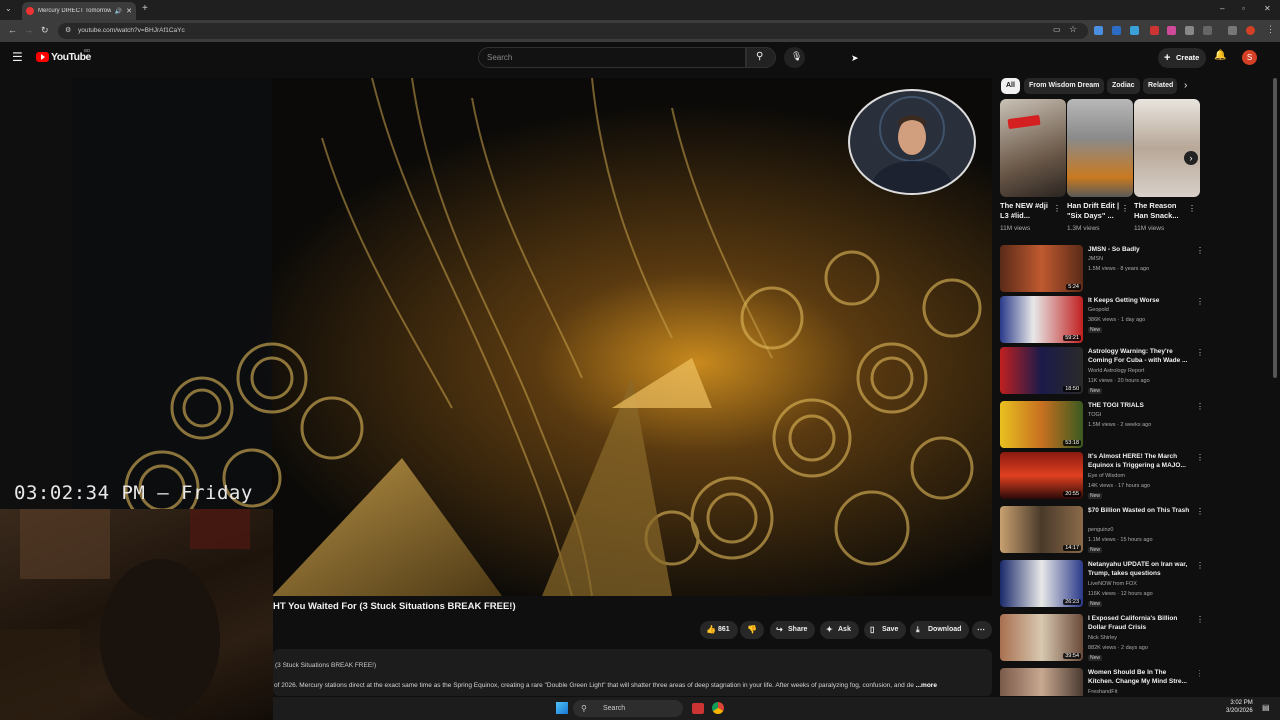  I want to click on back-icon: ←, so click(12, 30).